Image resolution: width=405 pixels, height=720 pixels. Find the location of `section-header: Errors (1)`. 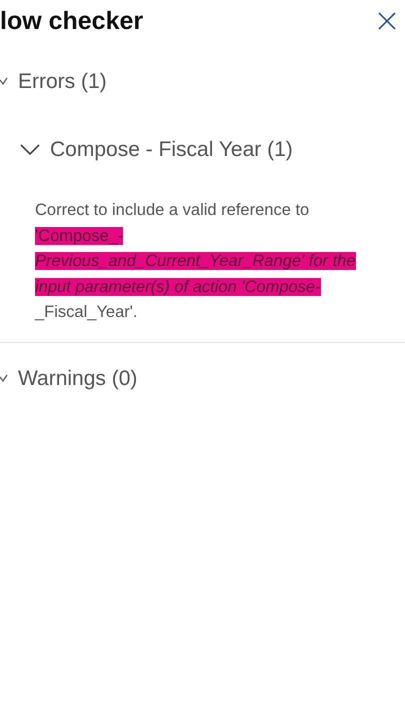

section-header: Errors (1) is located at coordinates (202, 82).